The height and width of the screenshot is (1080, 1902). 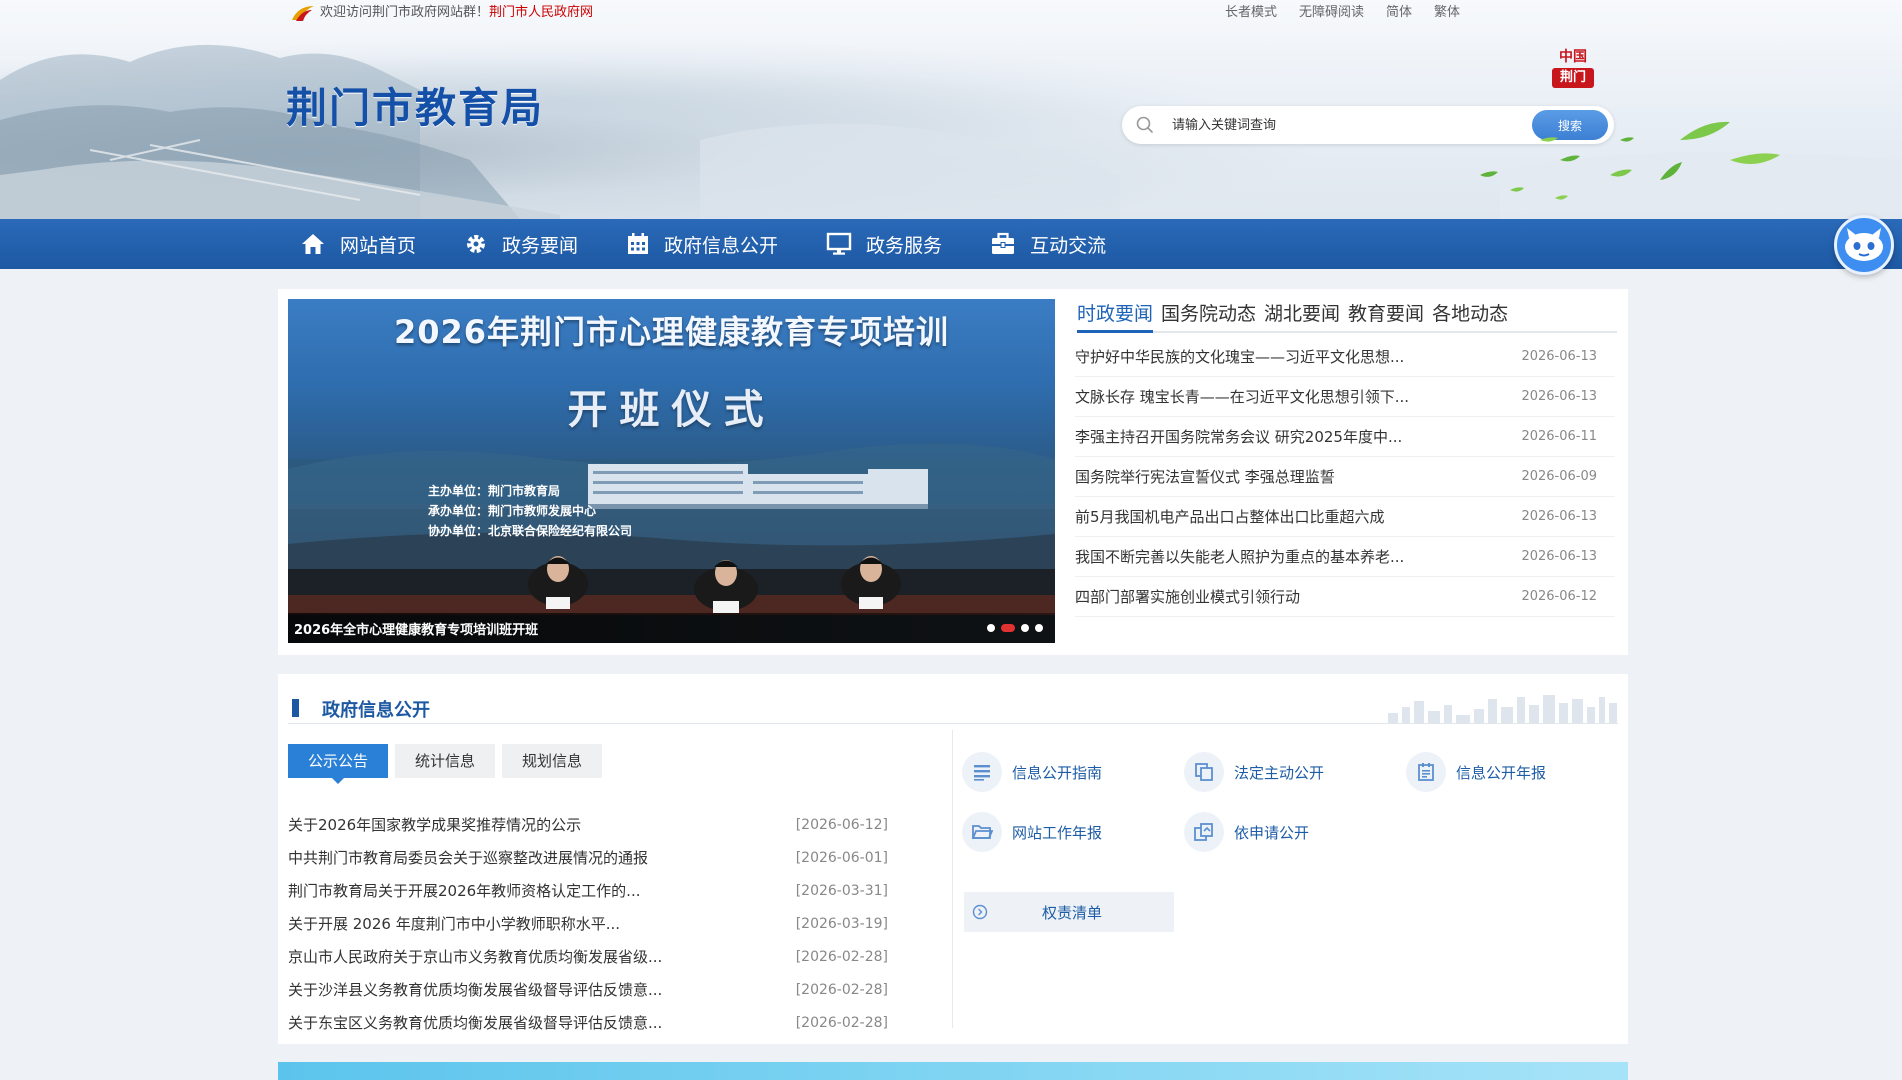 I want to click on news-title: 四部门部署实施创业模式引领行动, so click(x=1187, y=596).